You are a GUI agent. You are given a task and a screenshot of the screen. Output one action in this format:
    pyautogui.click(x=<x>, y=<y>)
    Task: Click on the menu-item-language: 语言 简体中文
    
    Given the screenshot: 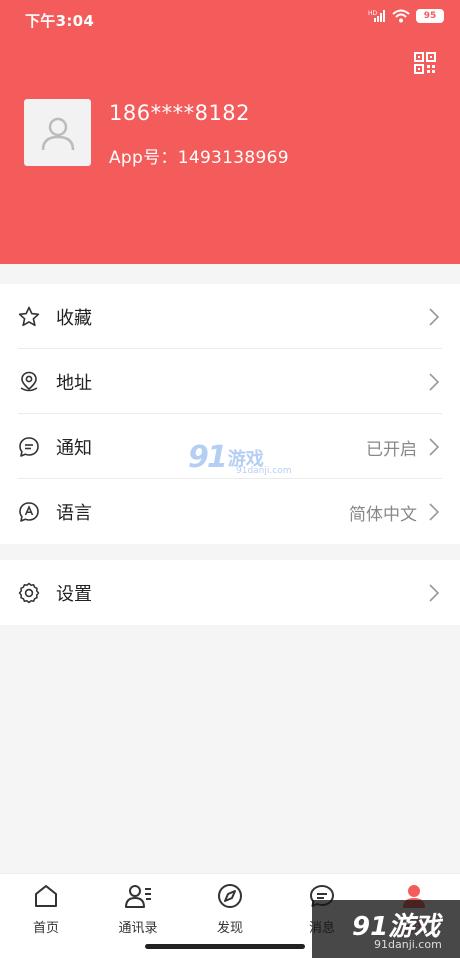 What is the action you would take?
    pyautogui.click(x=230, y=511)
    